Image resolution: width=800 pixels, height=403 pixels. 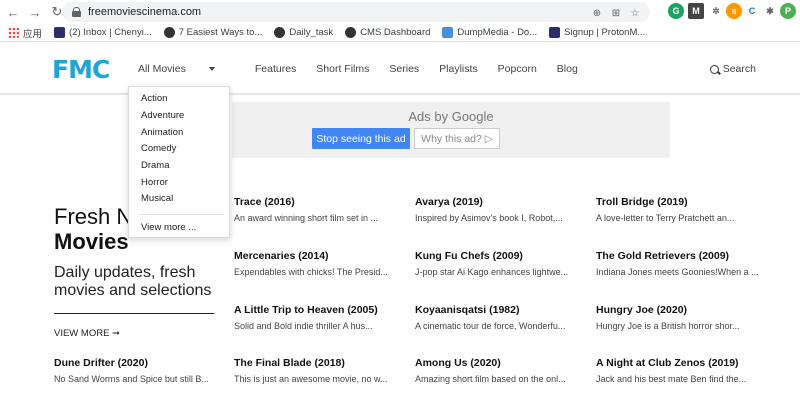 I want to click on film-title: The Gold Retrievers (2009), so click(x=662, y=256).